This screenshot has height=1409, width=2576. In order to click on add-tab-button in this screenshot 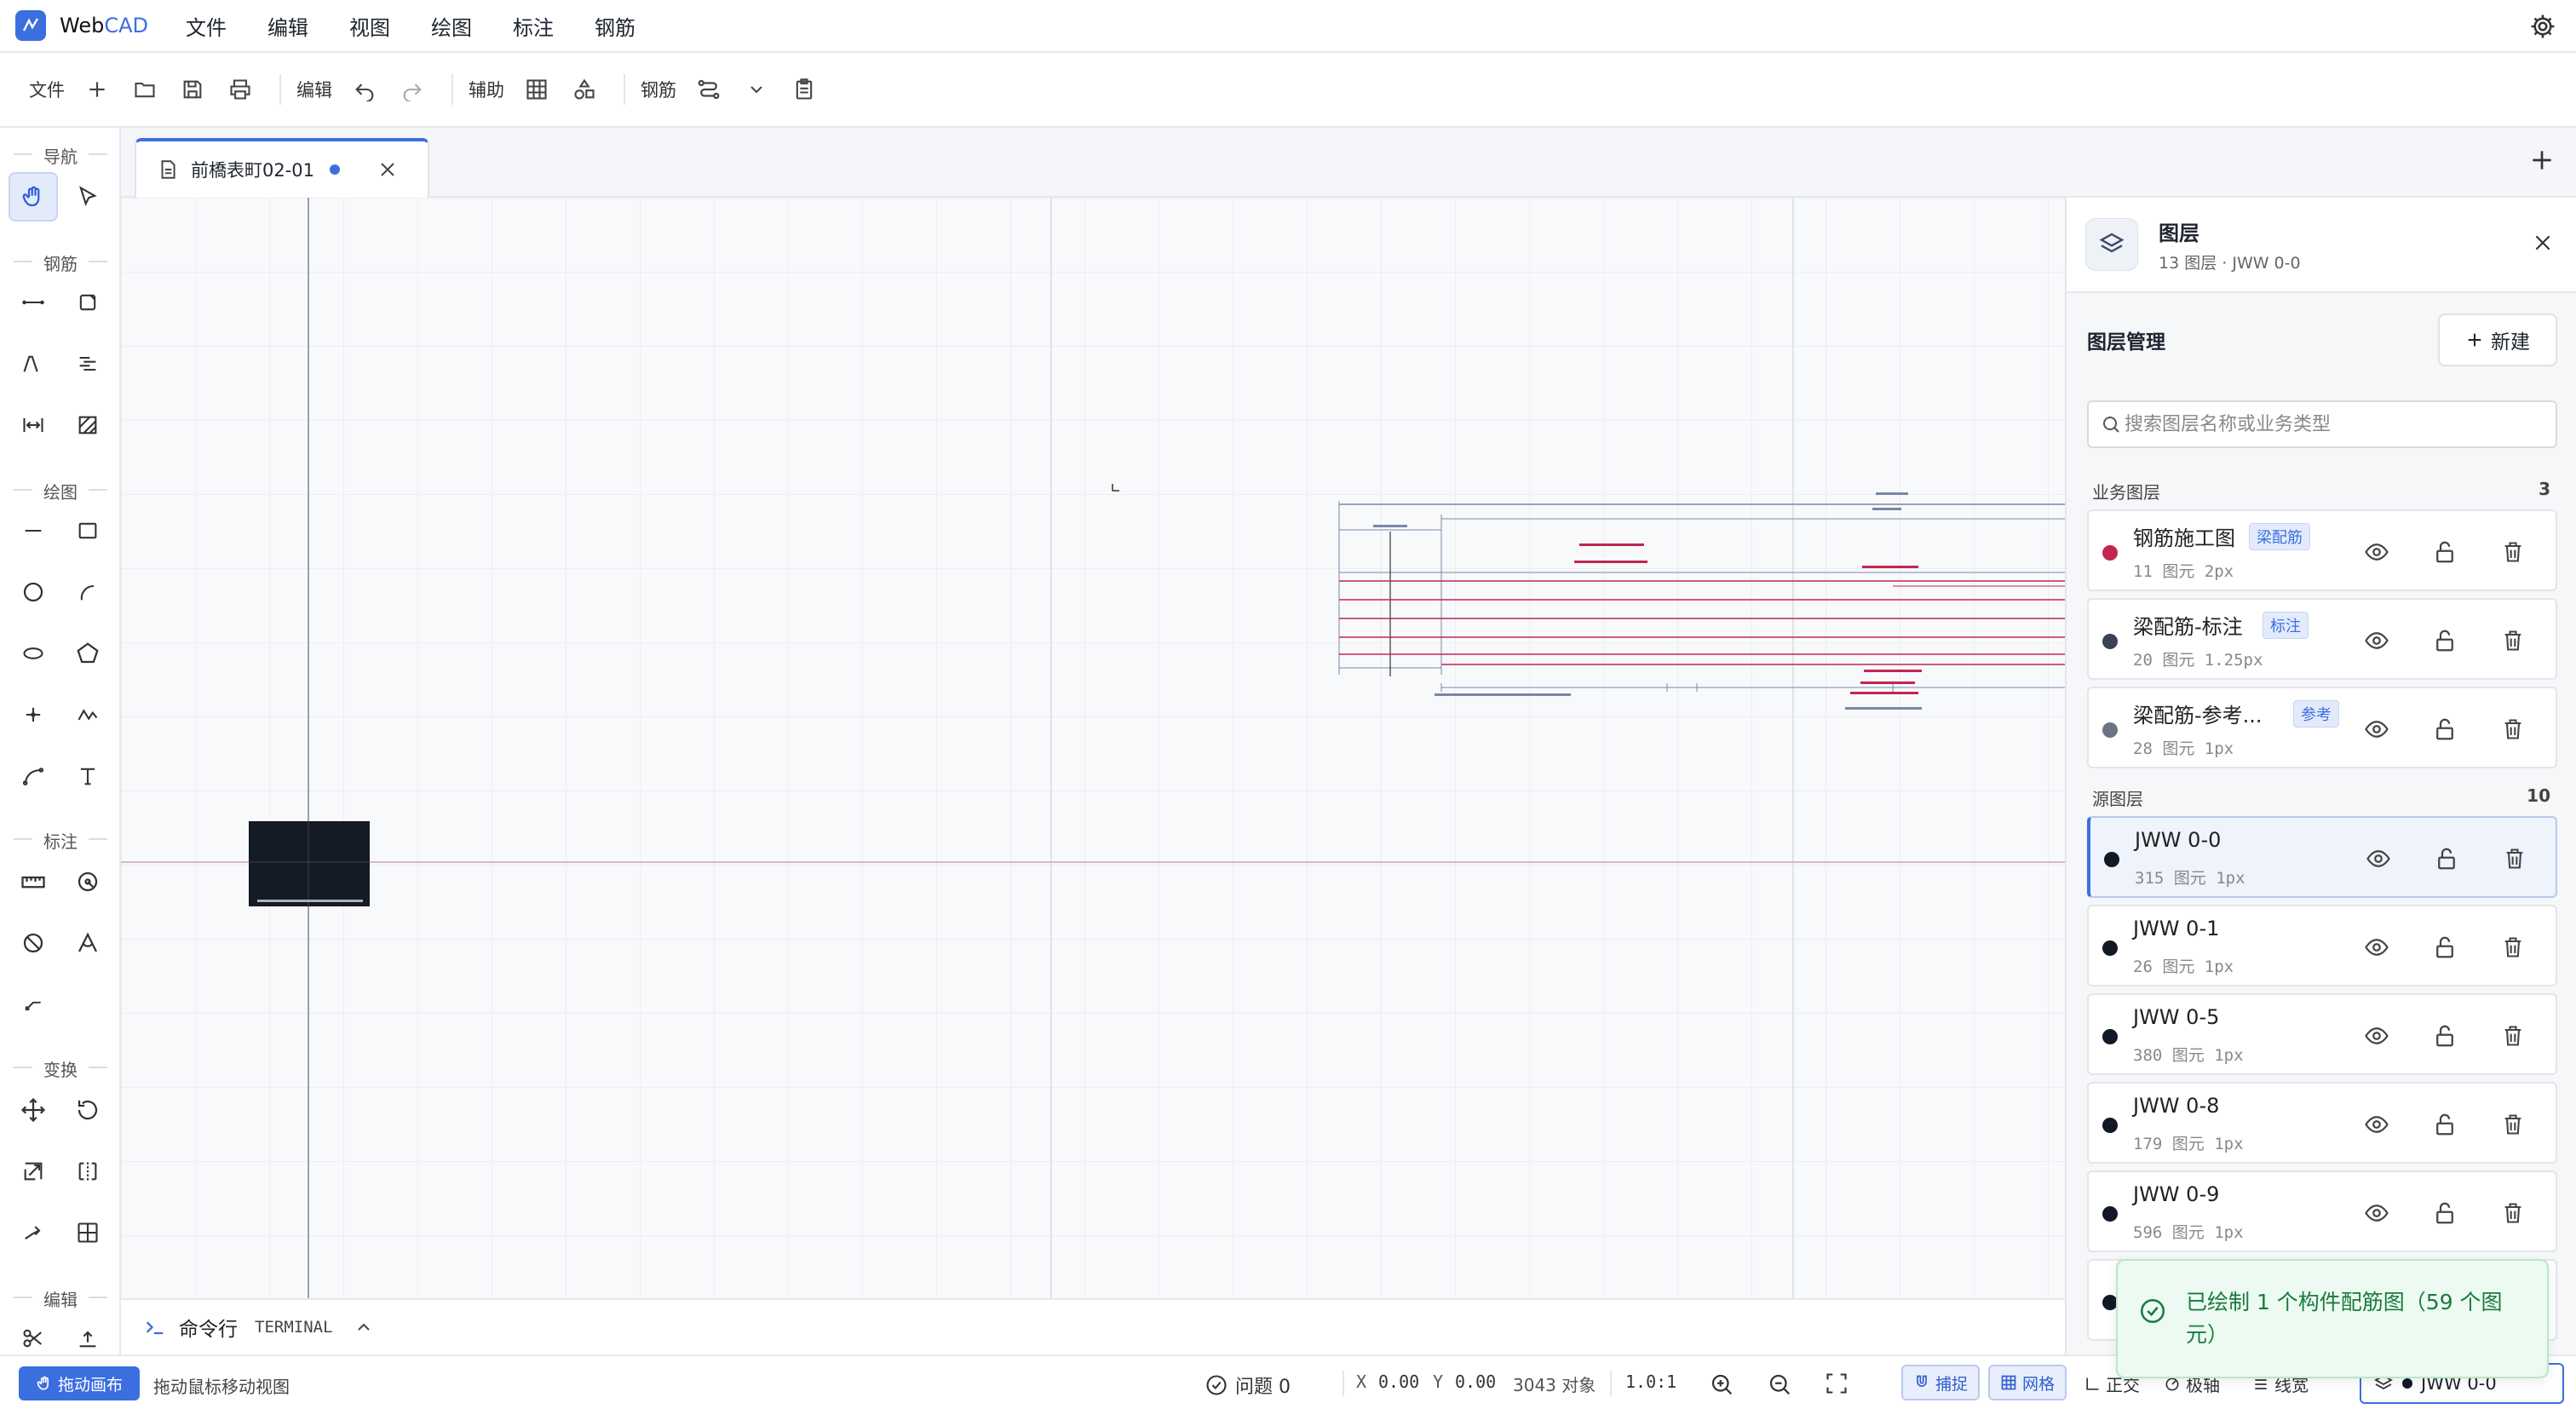, I will do `click(2542, 160)`.